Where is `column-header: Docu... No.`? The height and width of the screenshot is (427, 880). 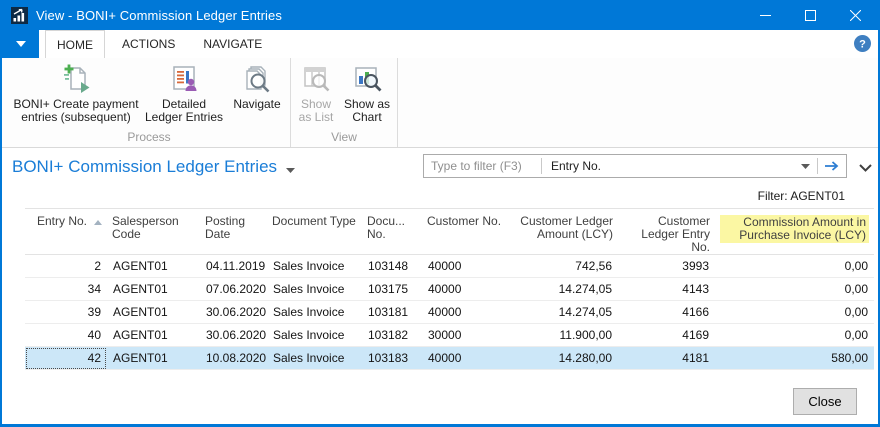
column-header: Docu... No. is located at coordinates (392, 231).